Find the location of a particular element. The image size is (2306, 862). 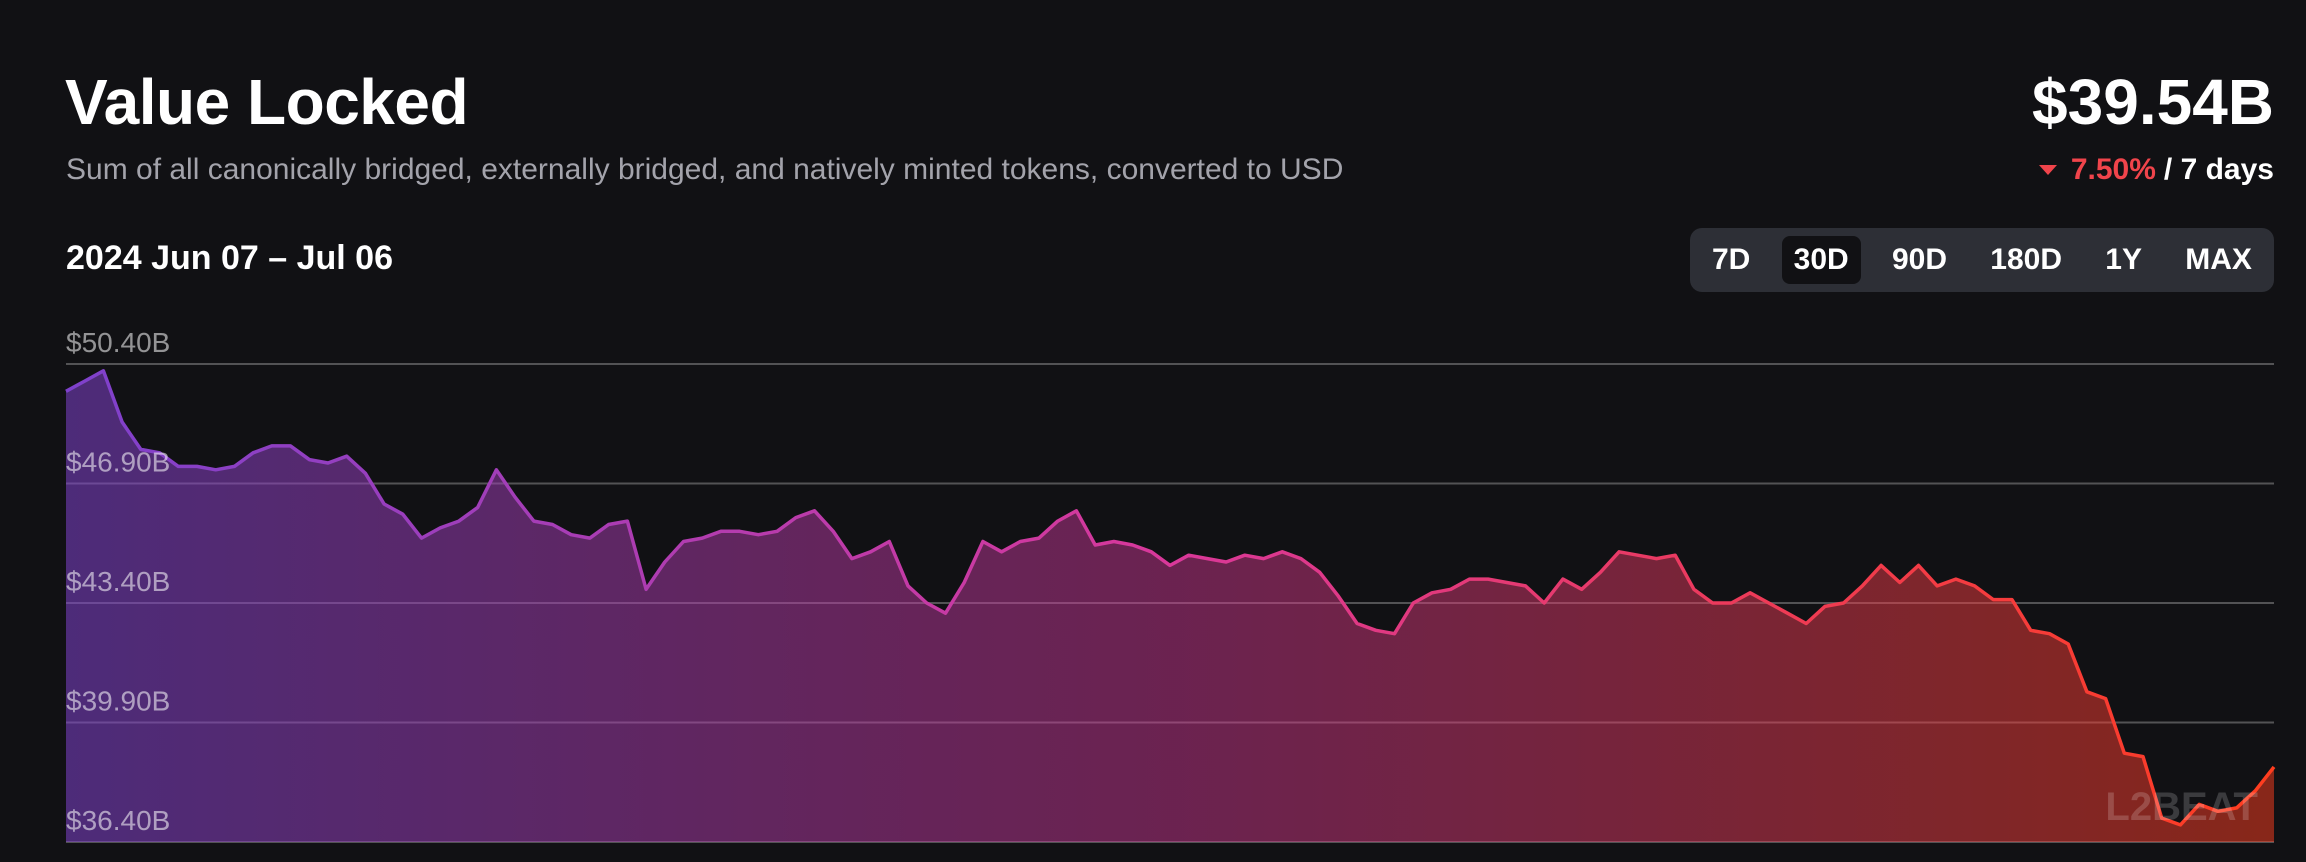

tab-max: MAX is located at coordinates (2218, 260).